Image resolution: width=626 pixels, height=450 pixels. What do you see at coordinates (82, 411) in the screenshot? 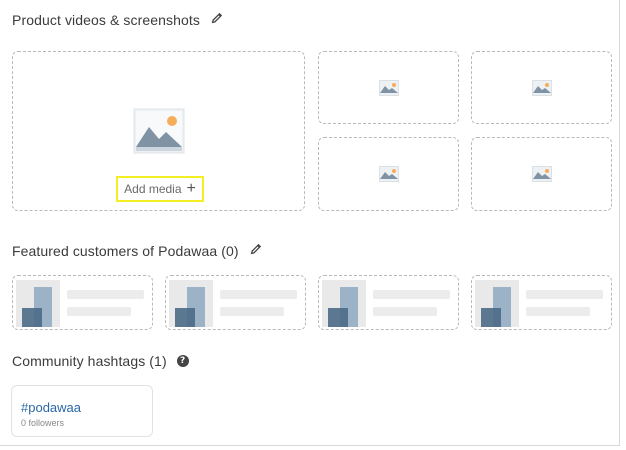
I see `hashtag-card: #podawaa 0 followers` at bounding box center [82, 411].